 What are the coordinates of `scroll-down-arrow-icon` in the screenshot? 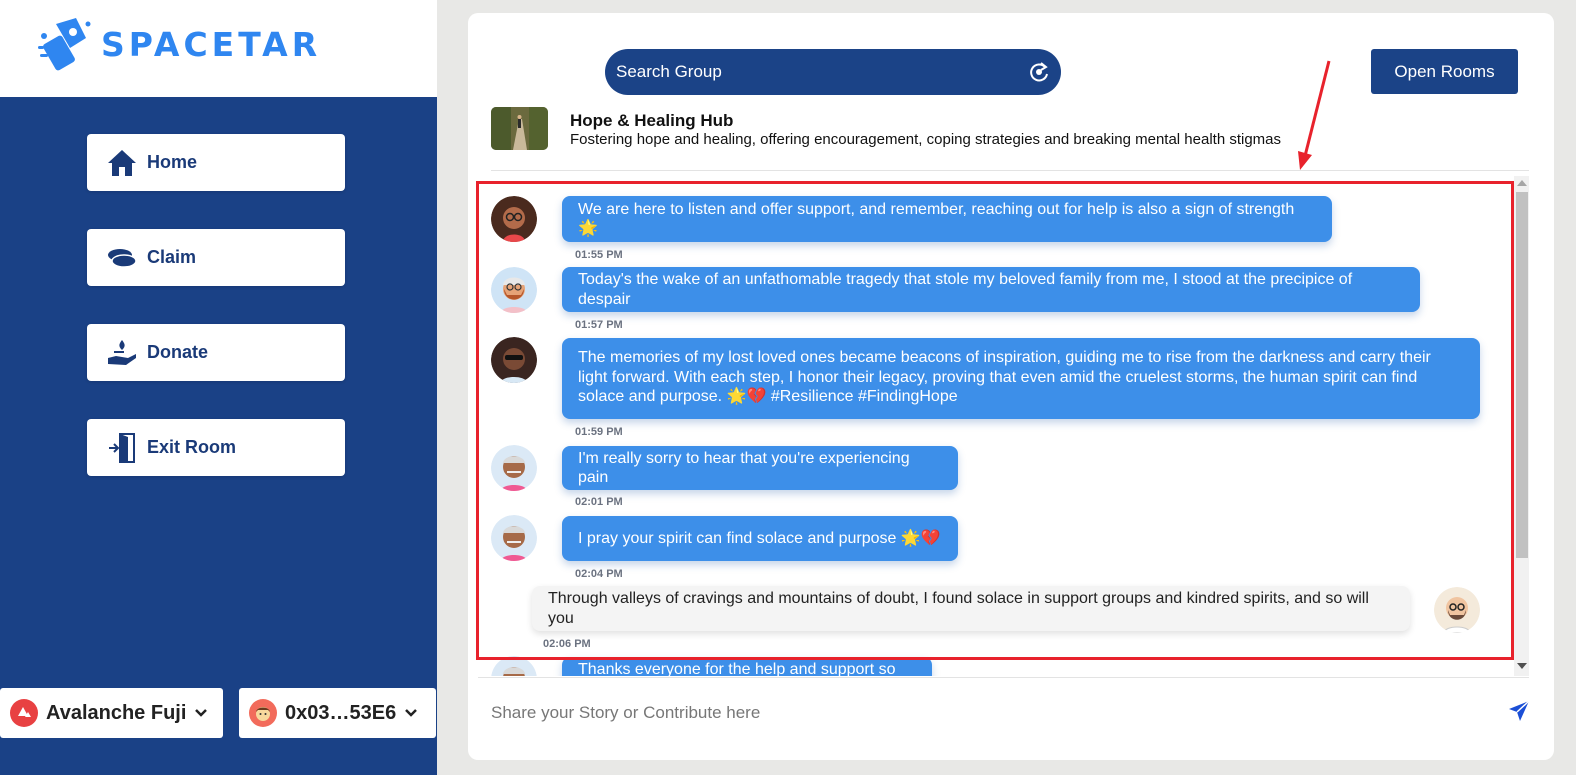 It's located at (1522, 666).